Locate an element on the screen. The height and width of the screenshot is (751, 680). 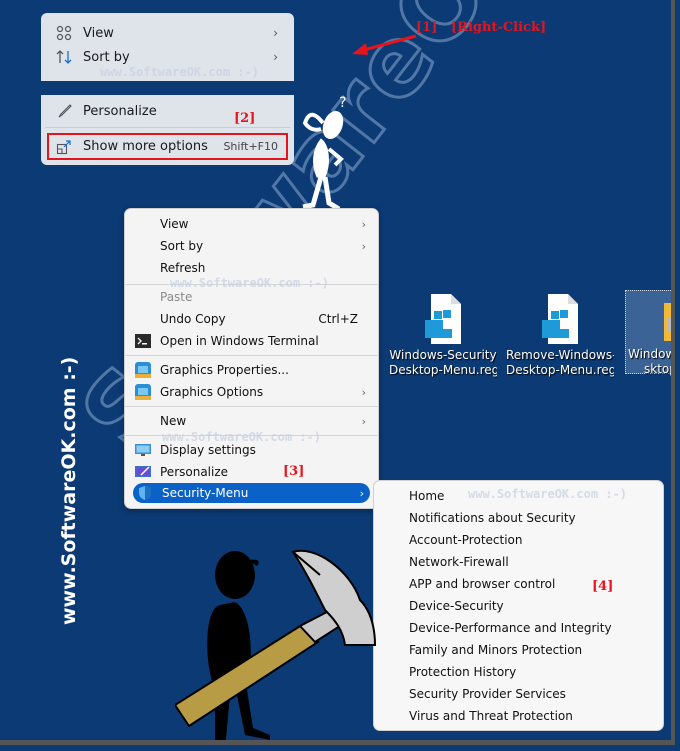
desktop-icon-label: Windows-Security Desktop-Menu.reg is located at coordinates (443, 362).